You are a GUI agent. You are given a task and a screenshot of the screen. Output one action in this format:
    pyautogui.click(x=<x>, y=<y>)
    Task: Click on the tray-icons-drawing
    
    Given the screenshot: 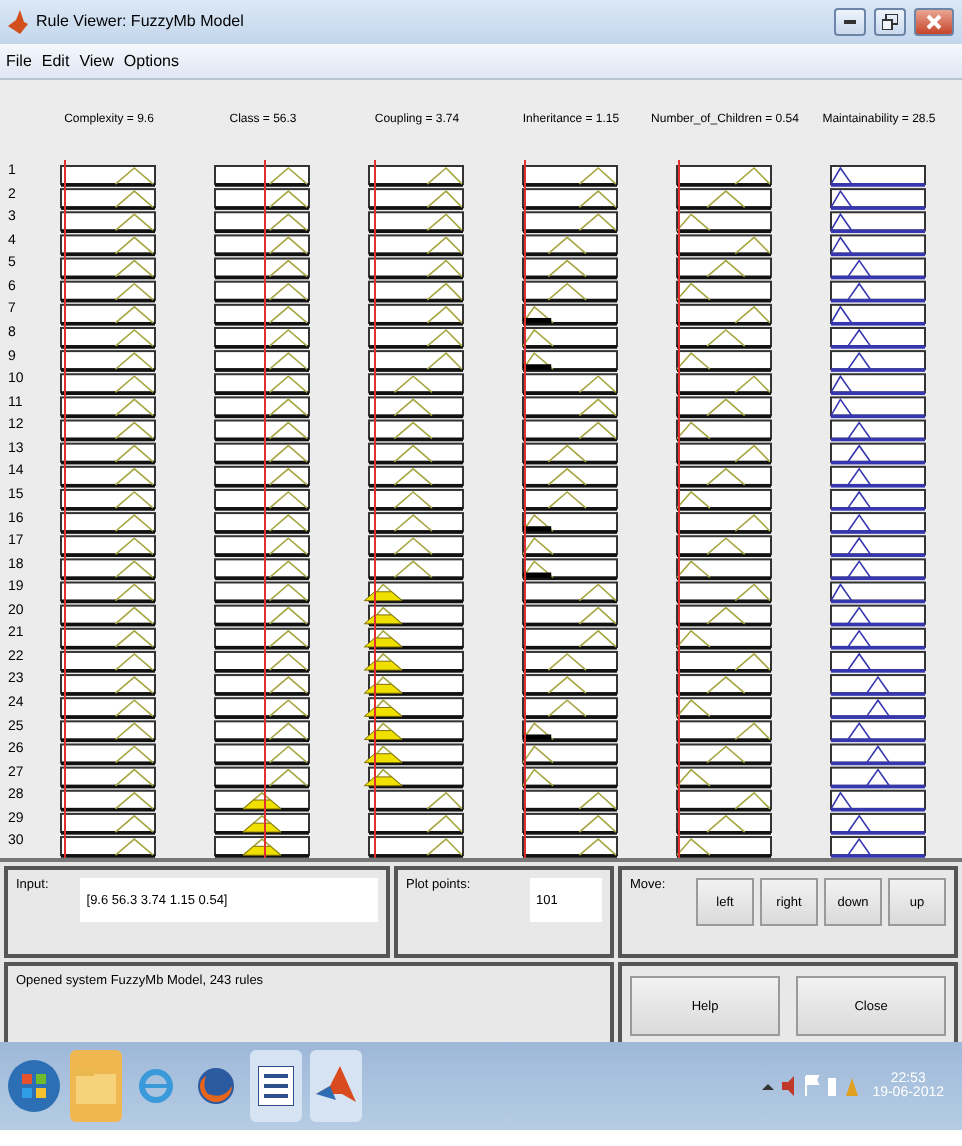 What is the action you would take?
    pyautogui.click(x=812, y=1086)
    